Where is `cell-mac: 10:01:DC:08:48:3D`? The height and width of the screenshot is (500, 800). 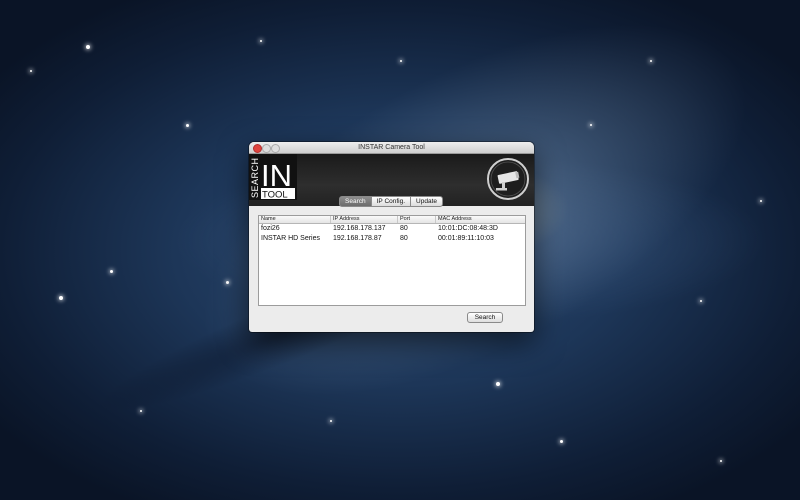 cell-mac: 10:01:DC:08:48:3D is located at coordinates (468, 228).